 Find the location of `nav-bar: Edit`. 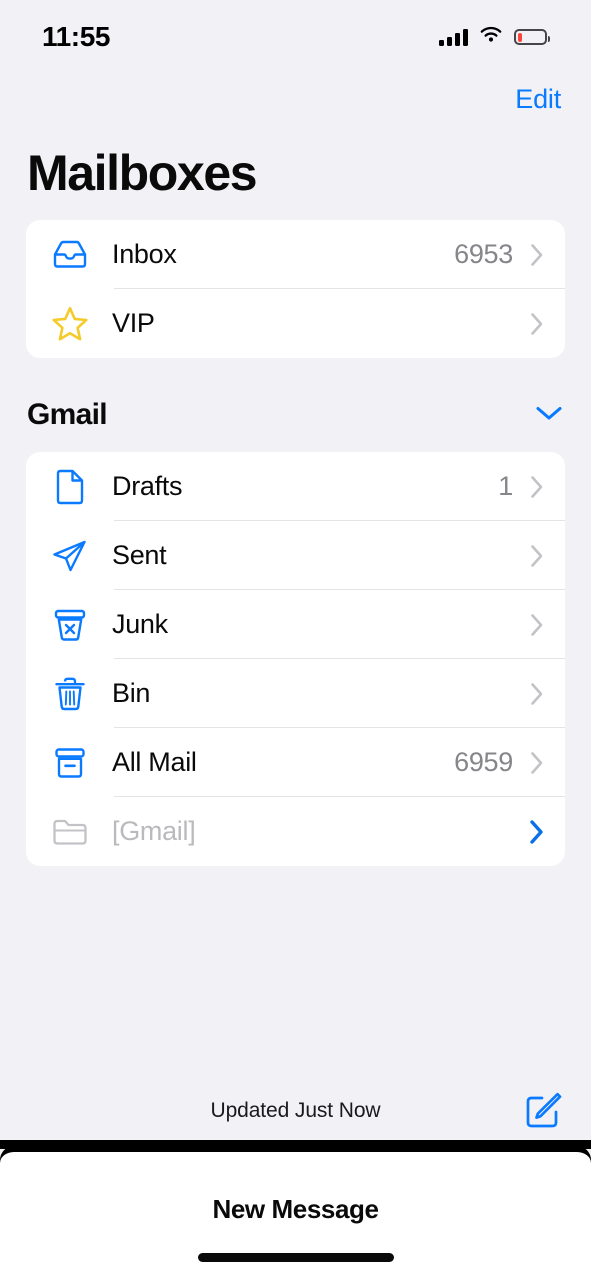

nav-bar: Edit is located at coordinates (295, 99).